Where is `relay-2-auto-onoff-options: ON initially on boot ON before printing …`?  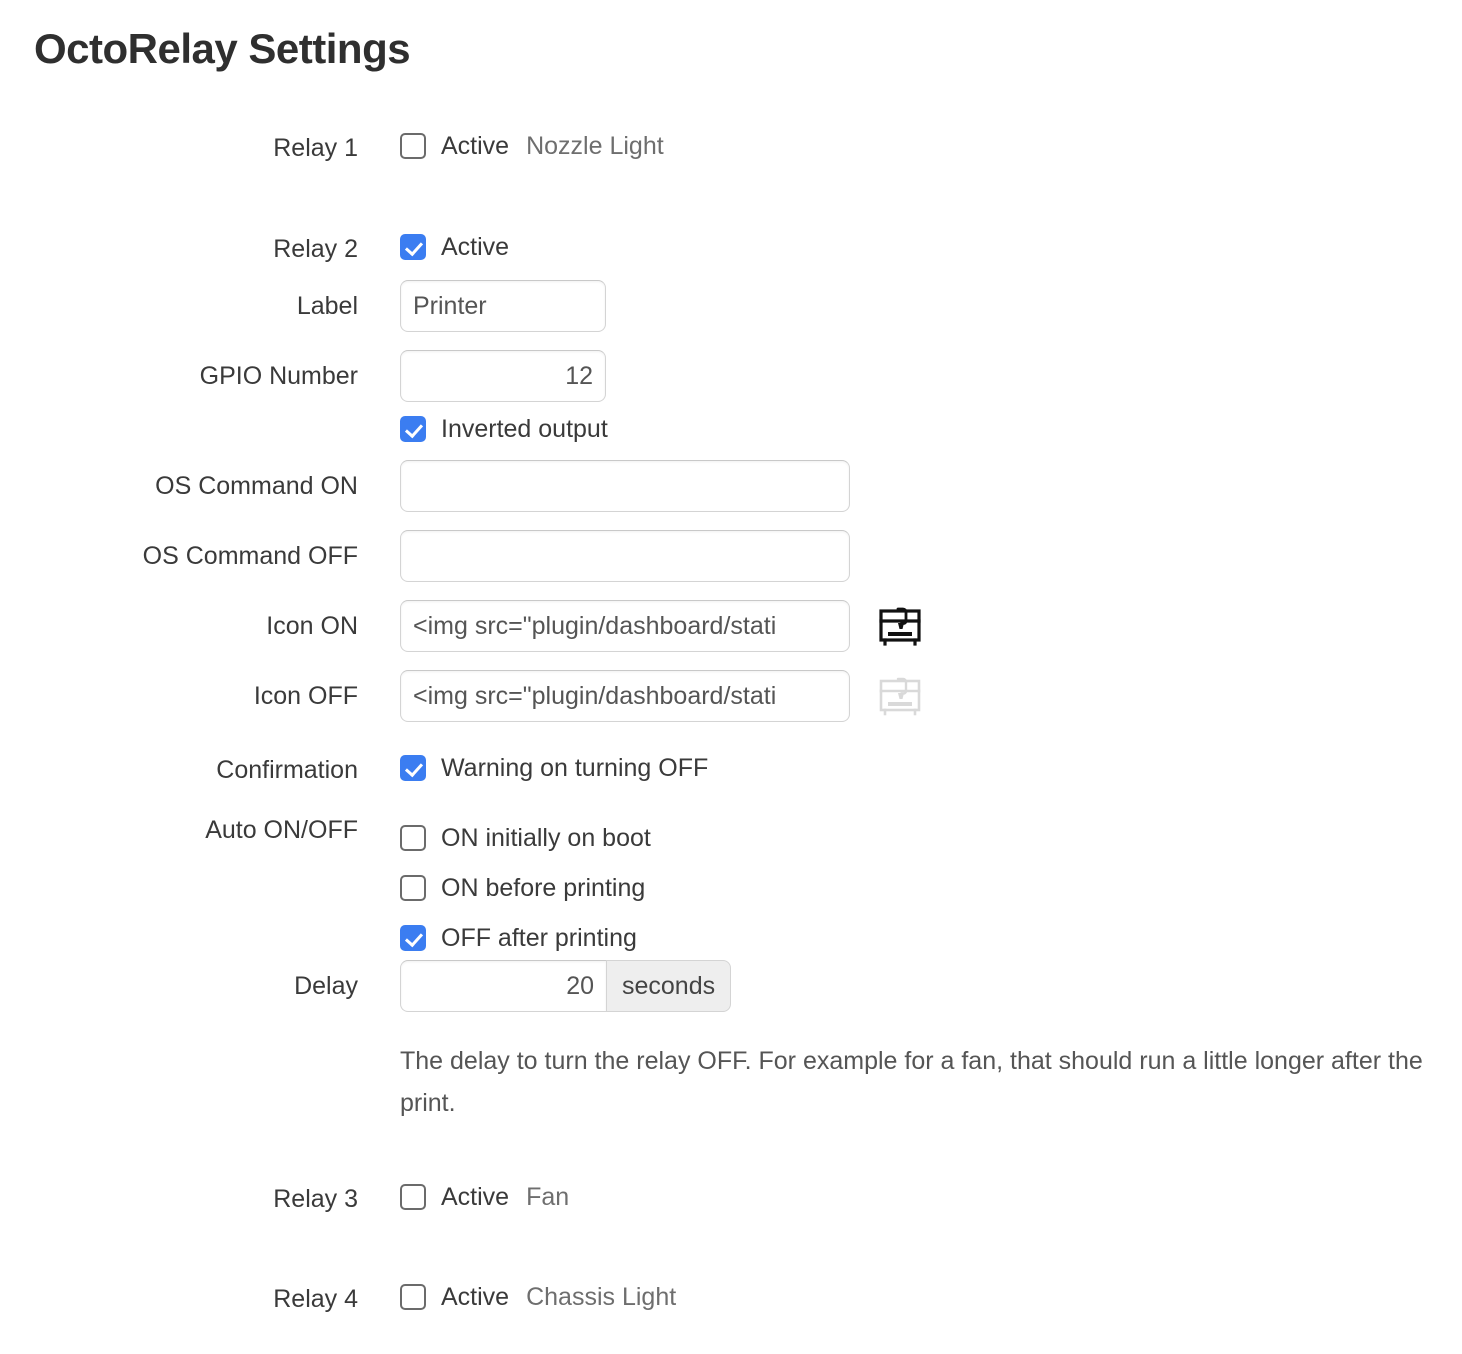
relay-2-auto-onoff-options: ON initially on boot ON before printing … is located at coordinates (525, 888).